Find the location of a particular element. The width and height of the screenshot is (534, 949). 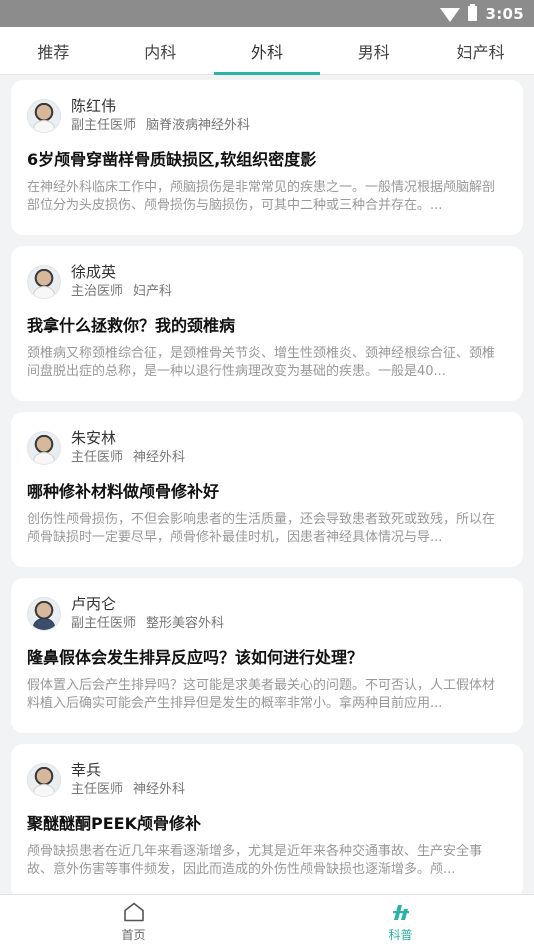

author-department: 妇产科 is located at coordinates (153, 291).